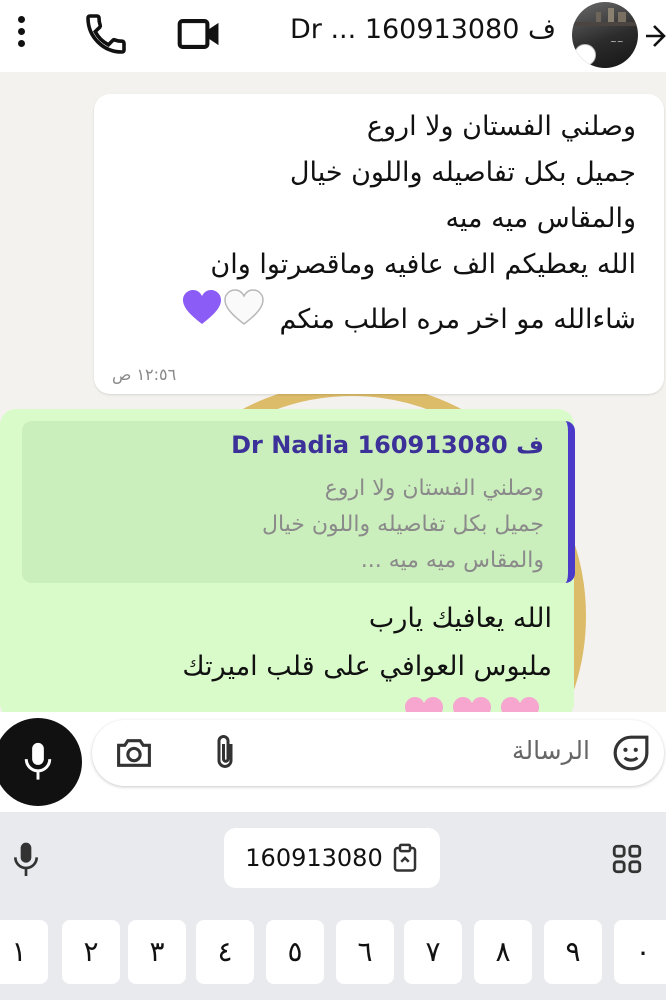 The height and width of the screenshot is (1000, 666). I want to click on attach-icon, so click(225, 755).